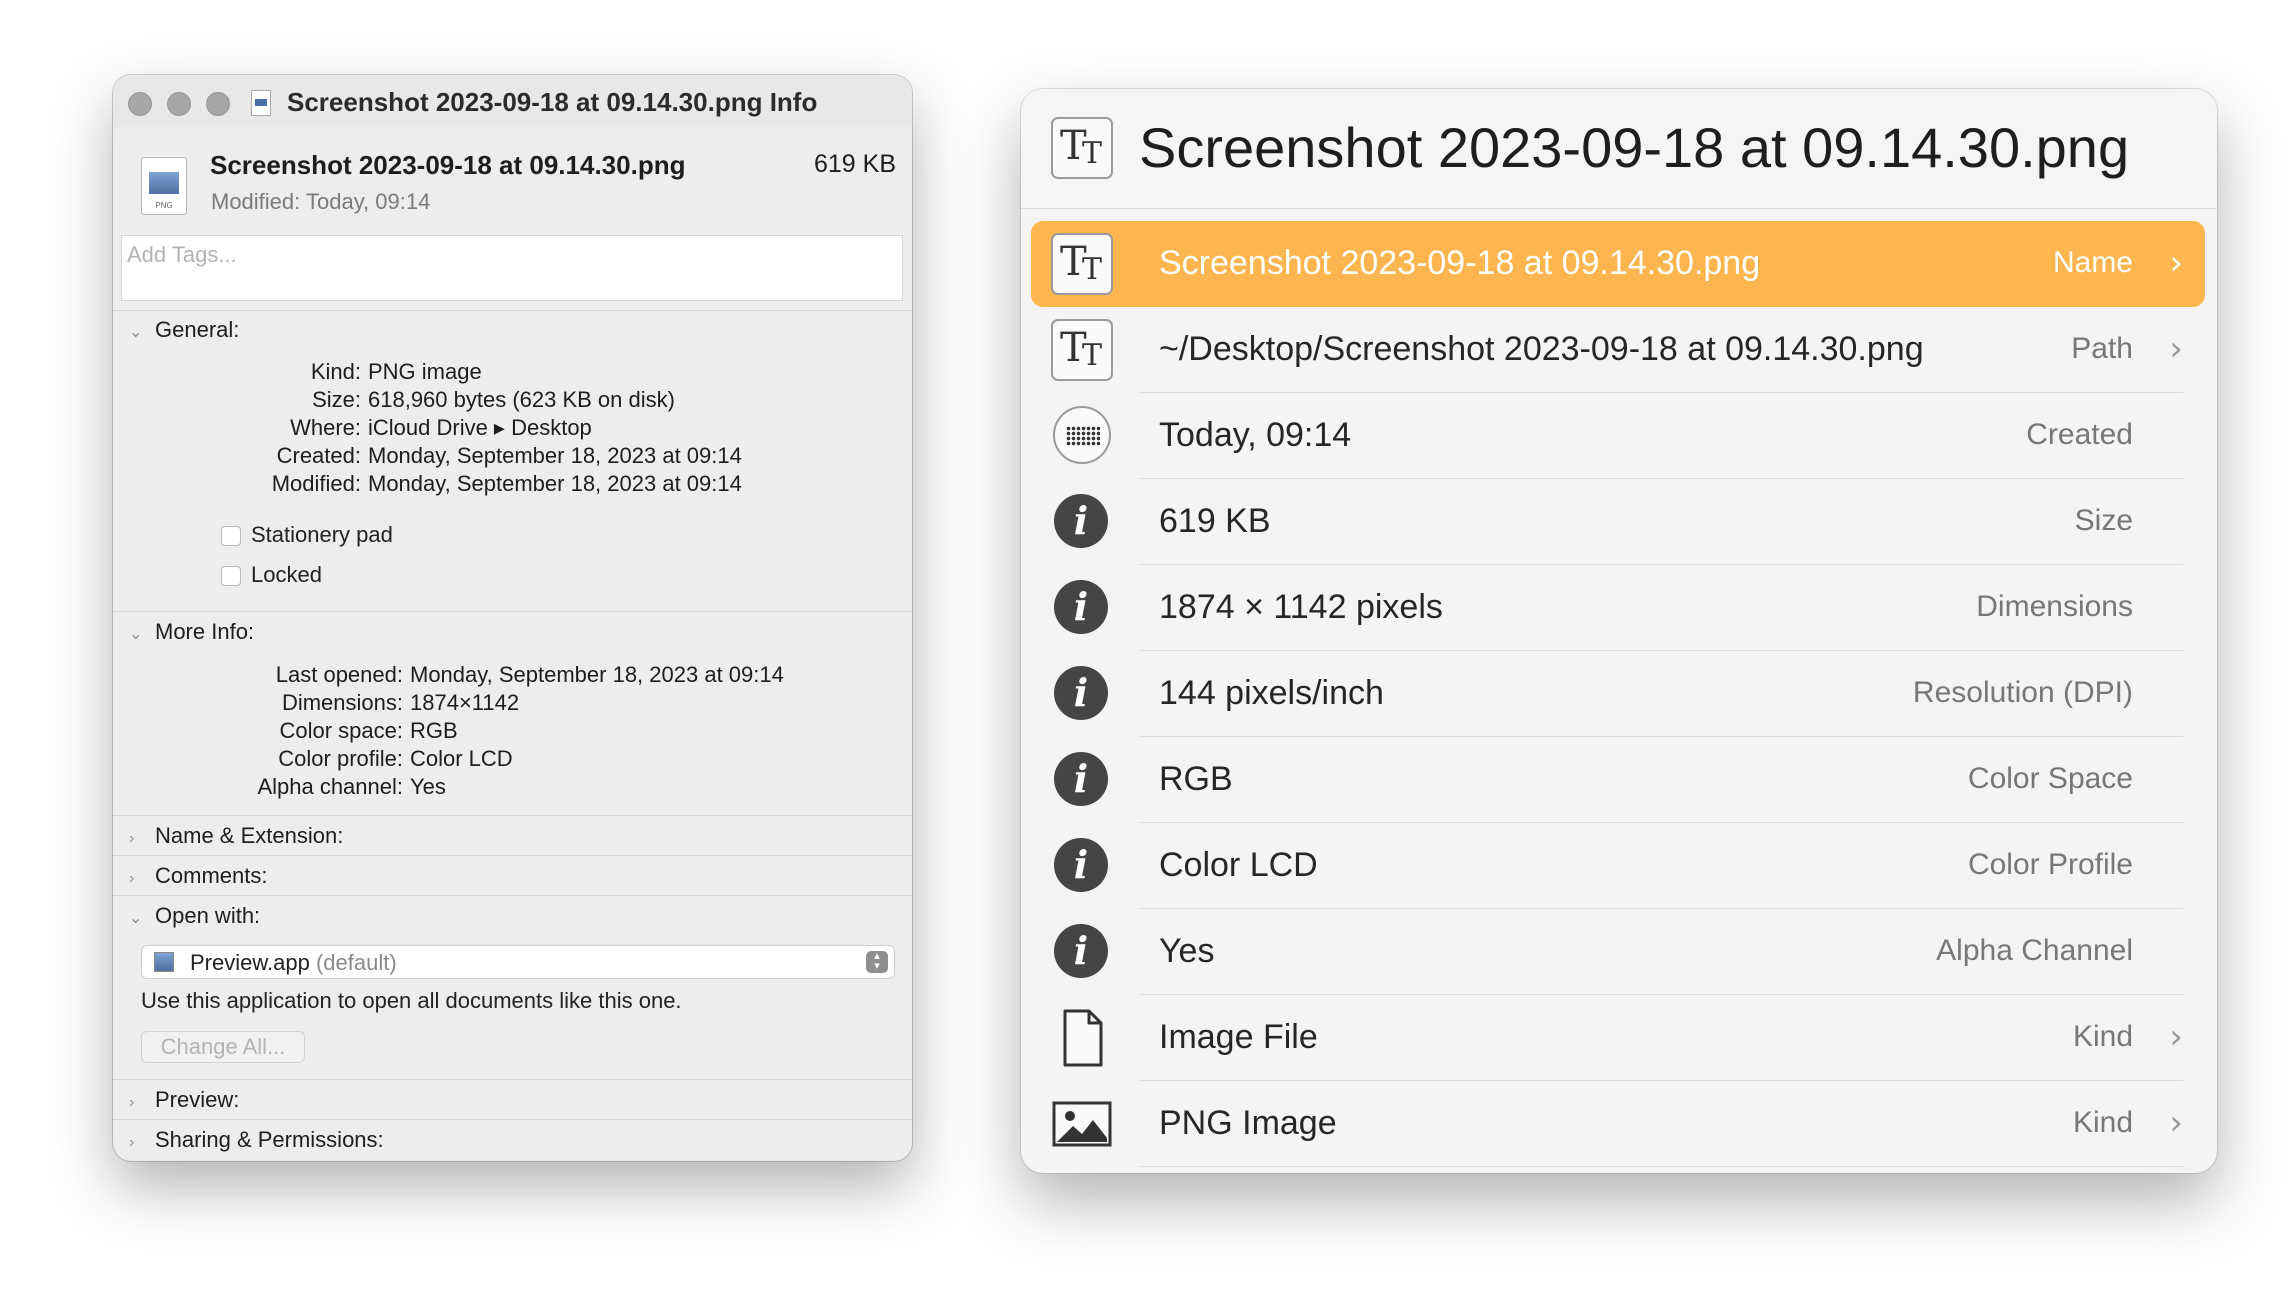 The height and width of the screenshot is (1308, 2290). I want to click on file-size: 619 KB, so click(854, 164).